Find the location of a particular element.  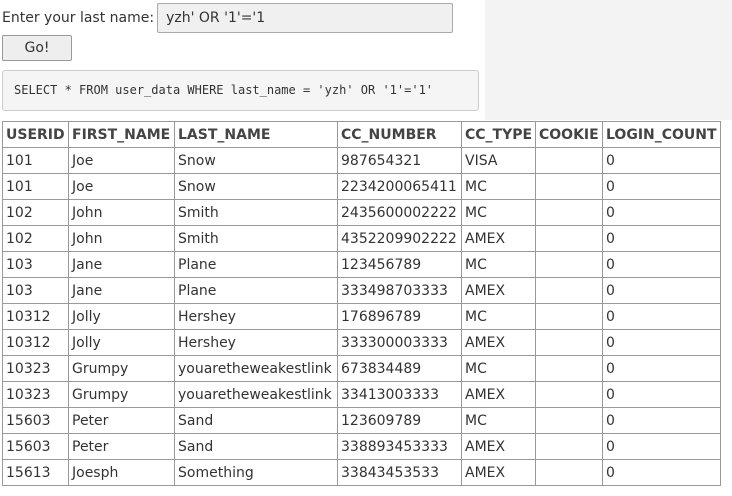

table-row: 101 Joe Snow 987654321 VISA 0 is located at coordinates (361, 160).